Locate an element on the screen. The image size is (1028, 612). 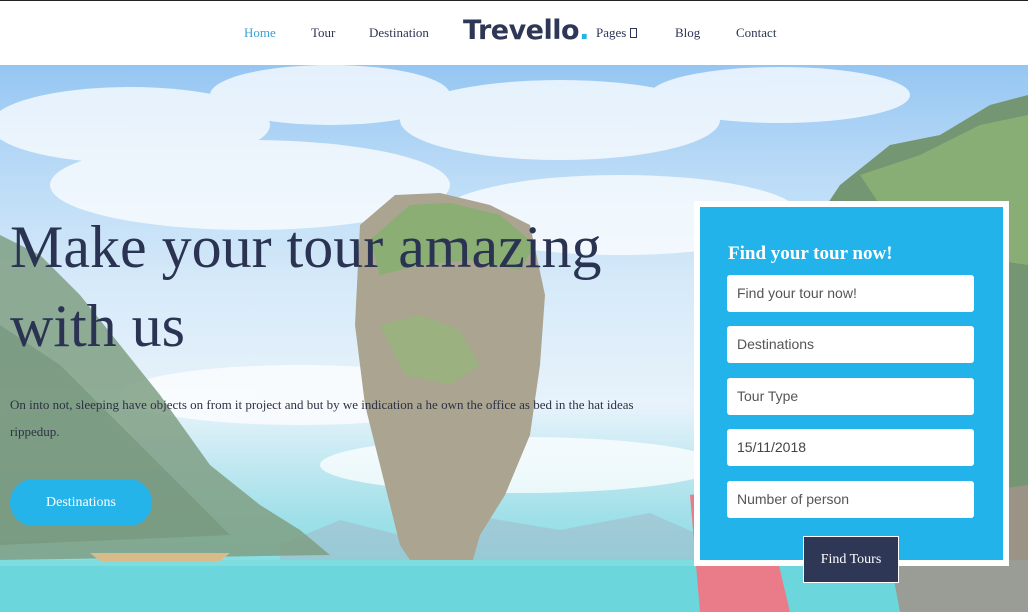
nav-home: Home is located at coordinates (260, 33).